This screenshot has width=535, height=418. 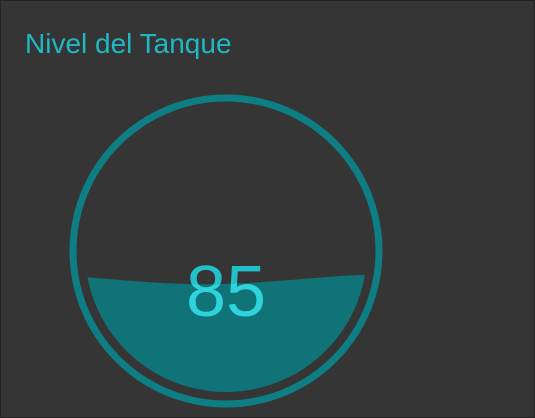 I want to click on widget-title: Nivel del Tanque, so click(x=128, y=43).